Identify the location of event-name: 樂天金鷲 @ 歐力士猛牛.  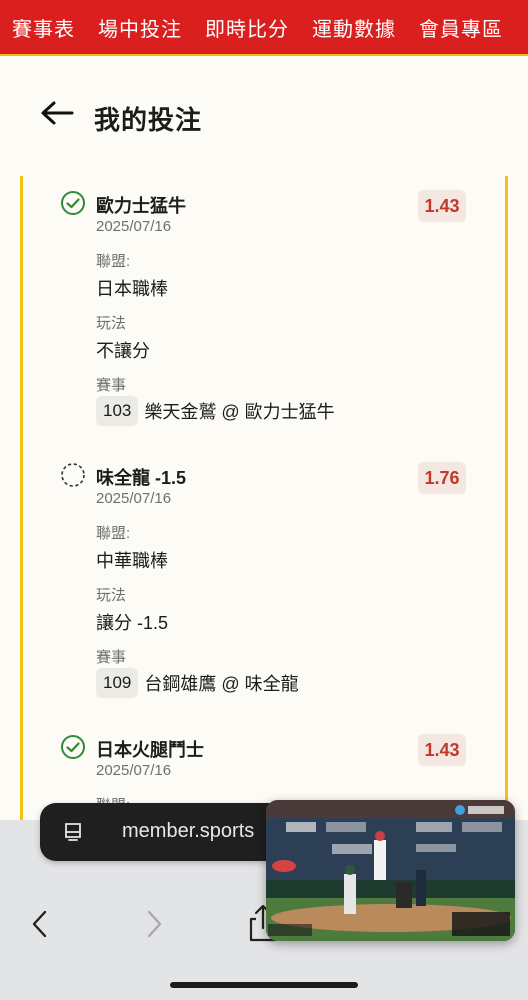
(239, 412).